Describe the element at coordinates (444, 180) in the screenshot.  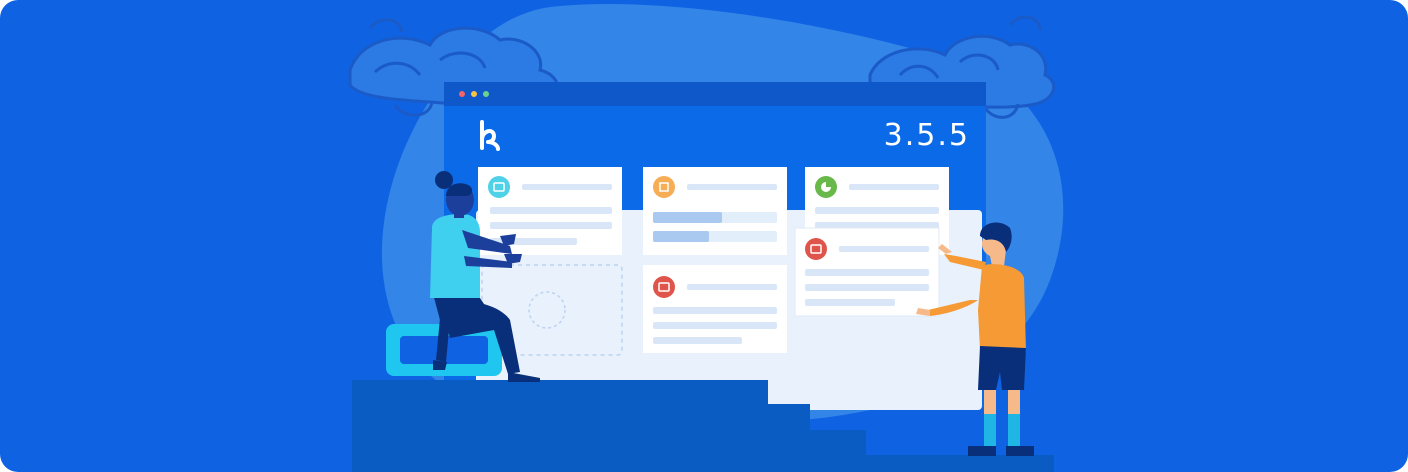
I see `hair-bun` at that location.